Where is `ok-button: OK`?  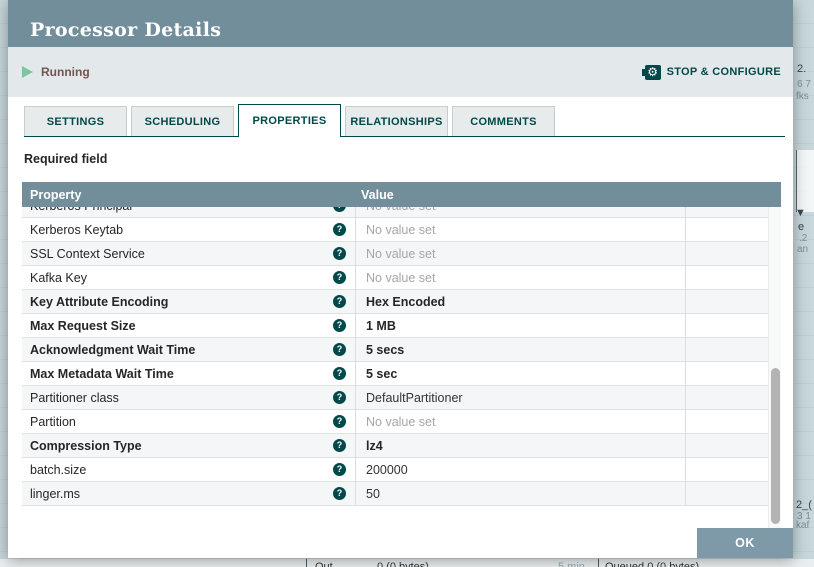
ok-button: OK is located at coordinates (745, 543).